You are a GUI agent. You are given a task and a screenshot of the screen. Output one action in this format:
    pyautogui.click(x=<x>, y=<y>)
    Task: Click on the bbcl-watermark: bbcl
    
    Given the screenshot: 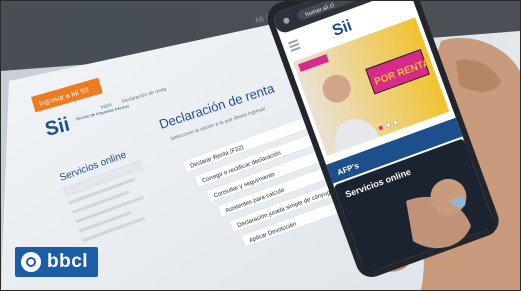 What is the action you would take?
    pyautogui.click(x=57, y=262)
    